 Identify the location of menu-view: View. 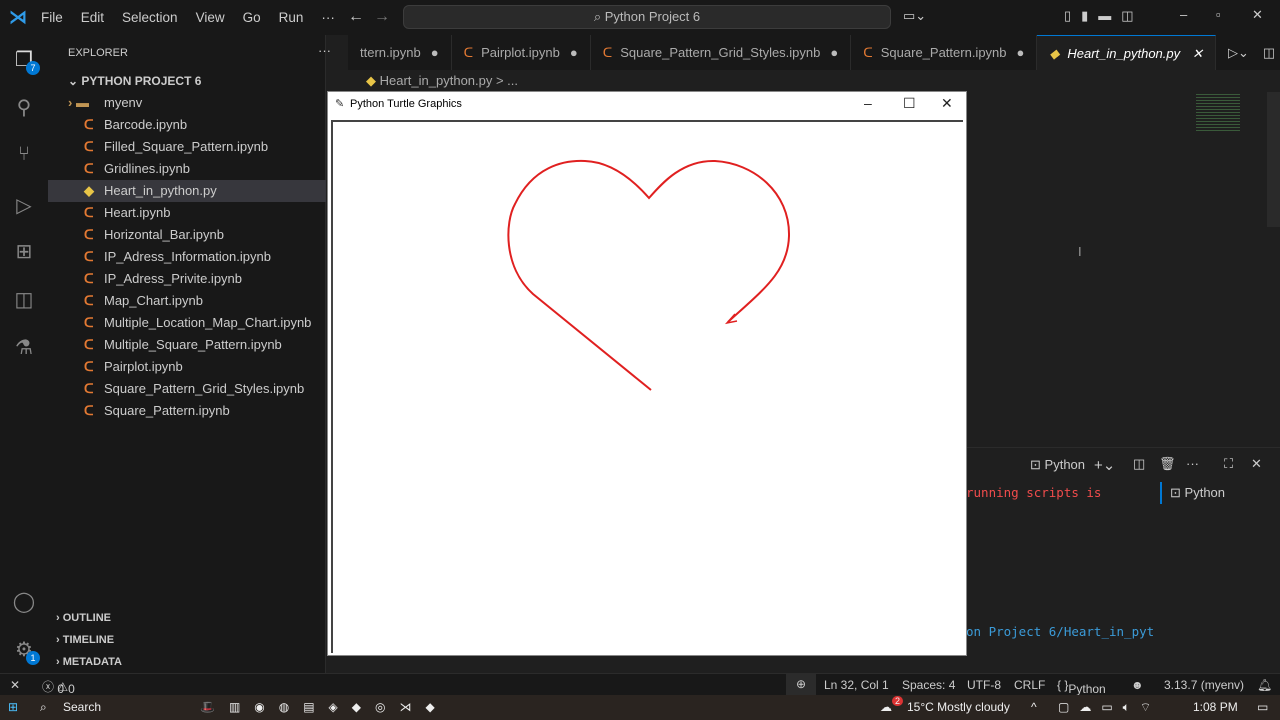
(210, 17).